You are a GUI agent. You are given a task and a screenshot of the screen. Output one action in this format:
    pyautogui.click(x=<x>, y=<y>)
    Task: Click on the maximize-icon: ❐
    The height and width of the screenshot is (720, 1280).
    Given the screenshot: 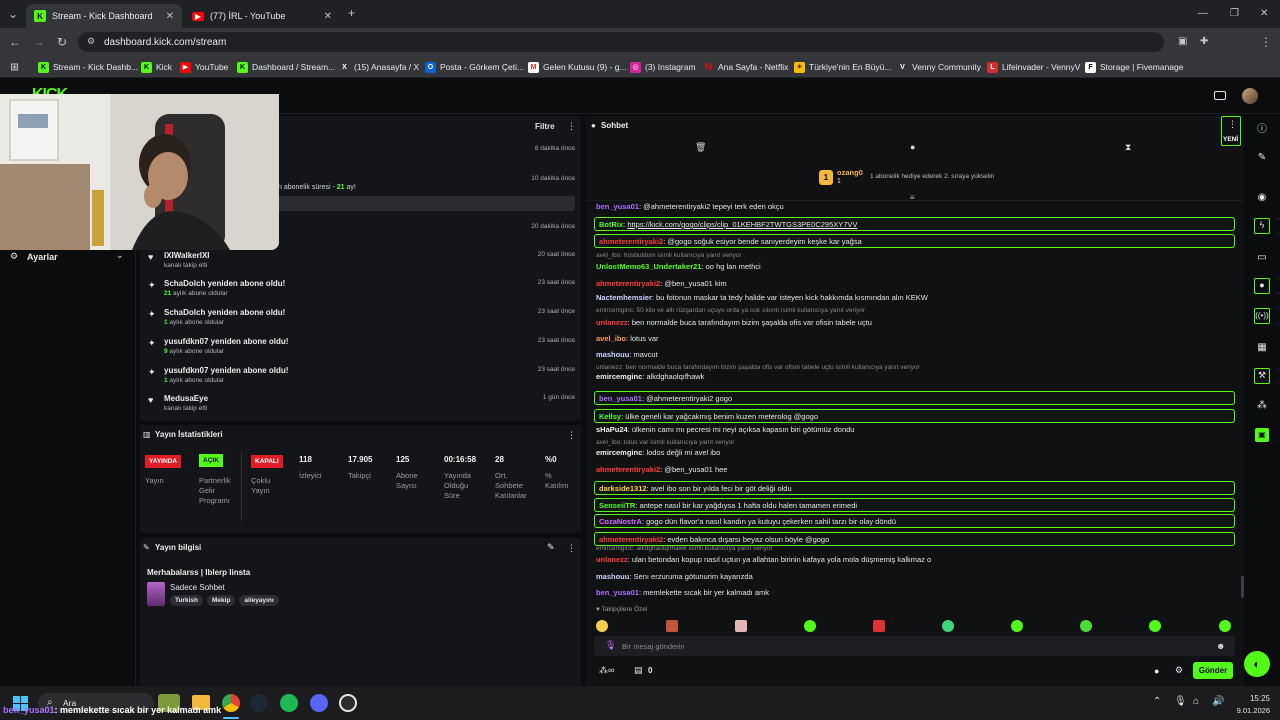 What is the action you would take?
    pyautogui.click(x=1234, y=14)
    